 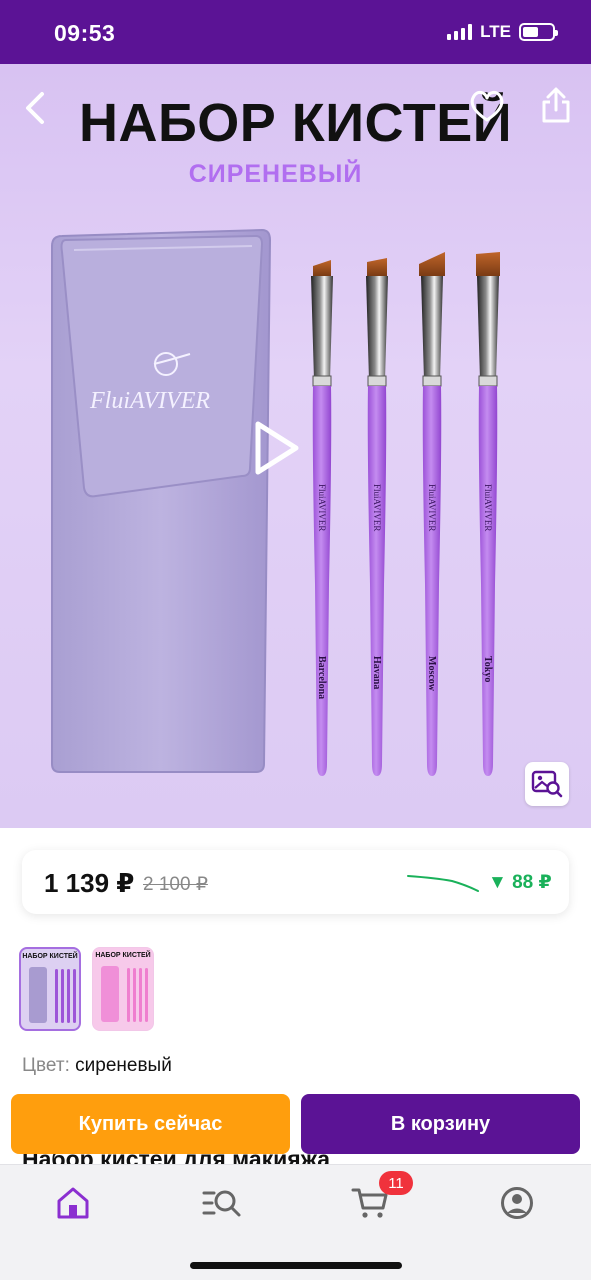 I want to click on brush-moscow: FluiAVIVER Moscow, so click(x=432, y=514).